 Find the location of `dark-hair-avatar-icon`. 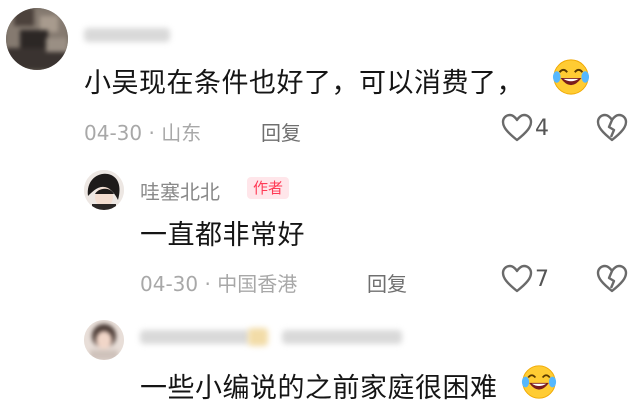

dark-hair-avatar-icon is located at coordinates (104, 190).